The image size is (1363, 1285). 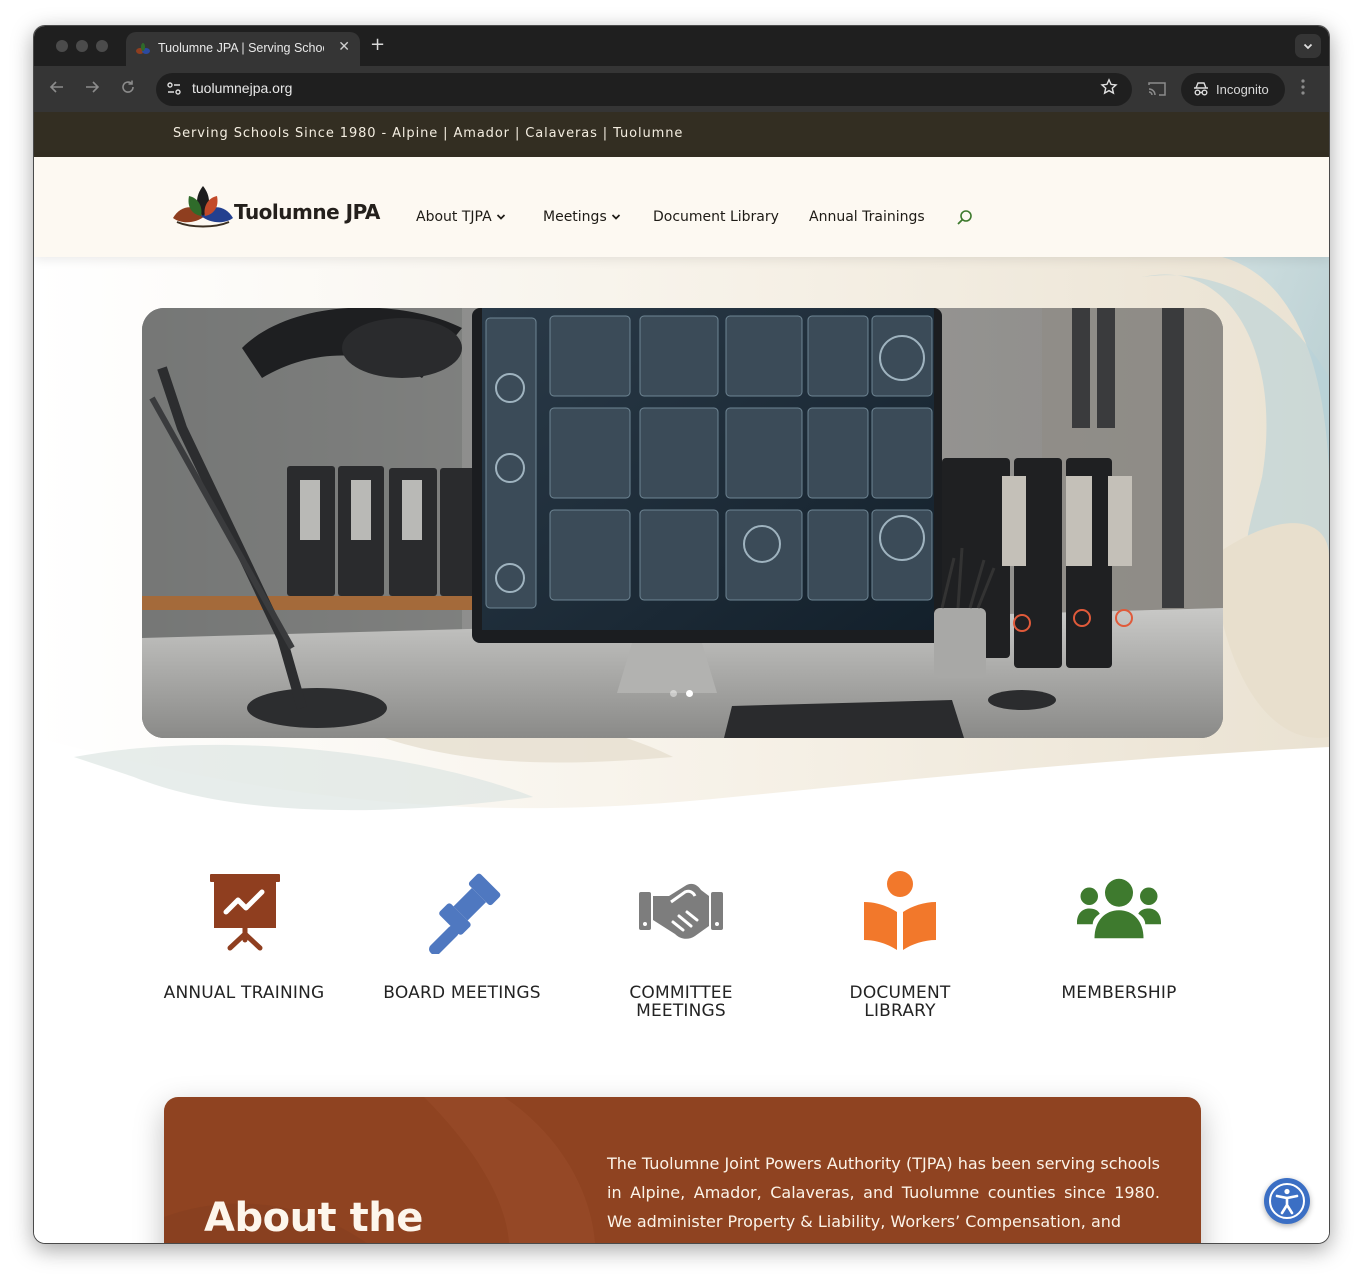 I want to click on zoom-window-button, so click(x=102, y=46).